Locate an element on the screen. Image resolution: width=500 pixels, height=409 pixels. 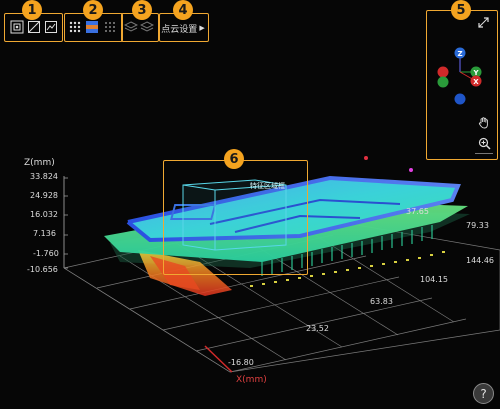
z-axis-title: Z(mm) is located at coordinates (39, 163).